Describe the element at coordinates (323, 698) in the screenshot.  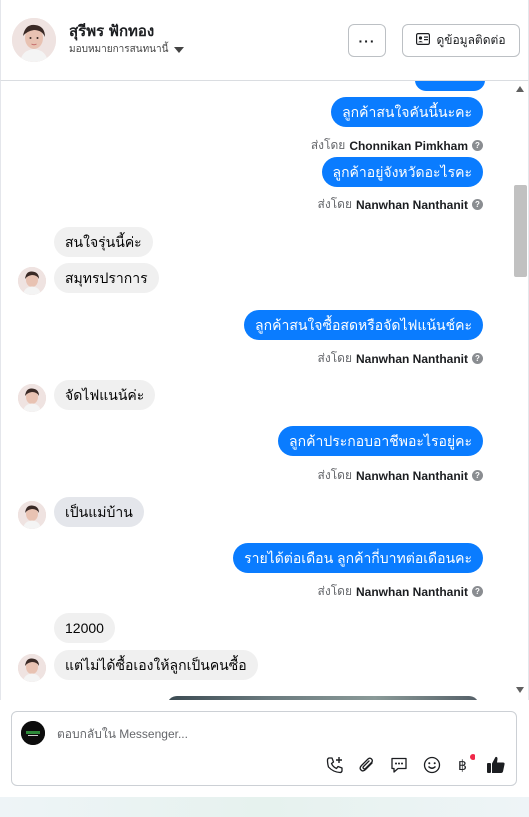
I see `image-attachment-preview` at that location.